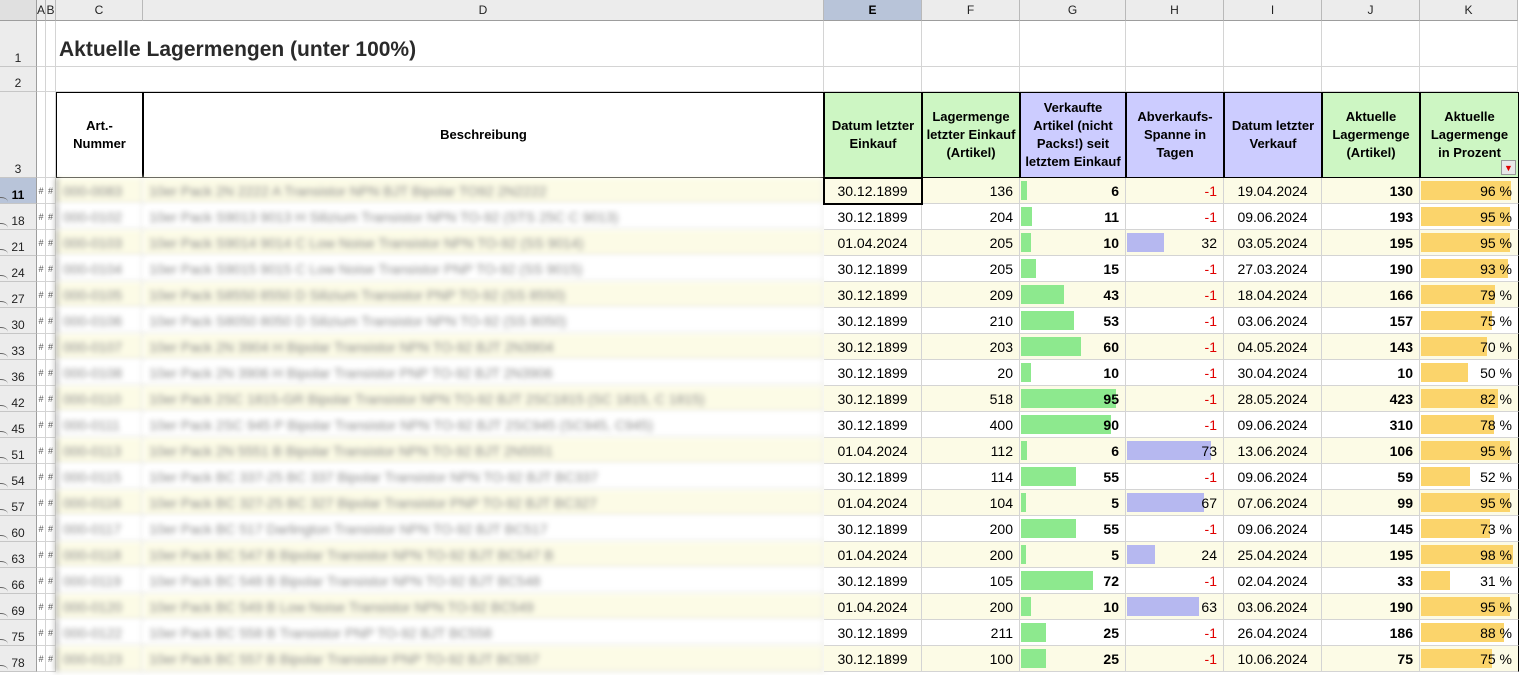  What do you see at coordinates (1371, 659) in the screenshot?
I see `cell-aktuelle-lagermenge: 75` at bounding box center [1371, 659].